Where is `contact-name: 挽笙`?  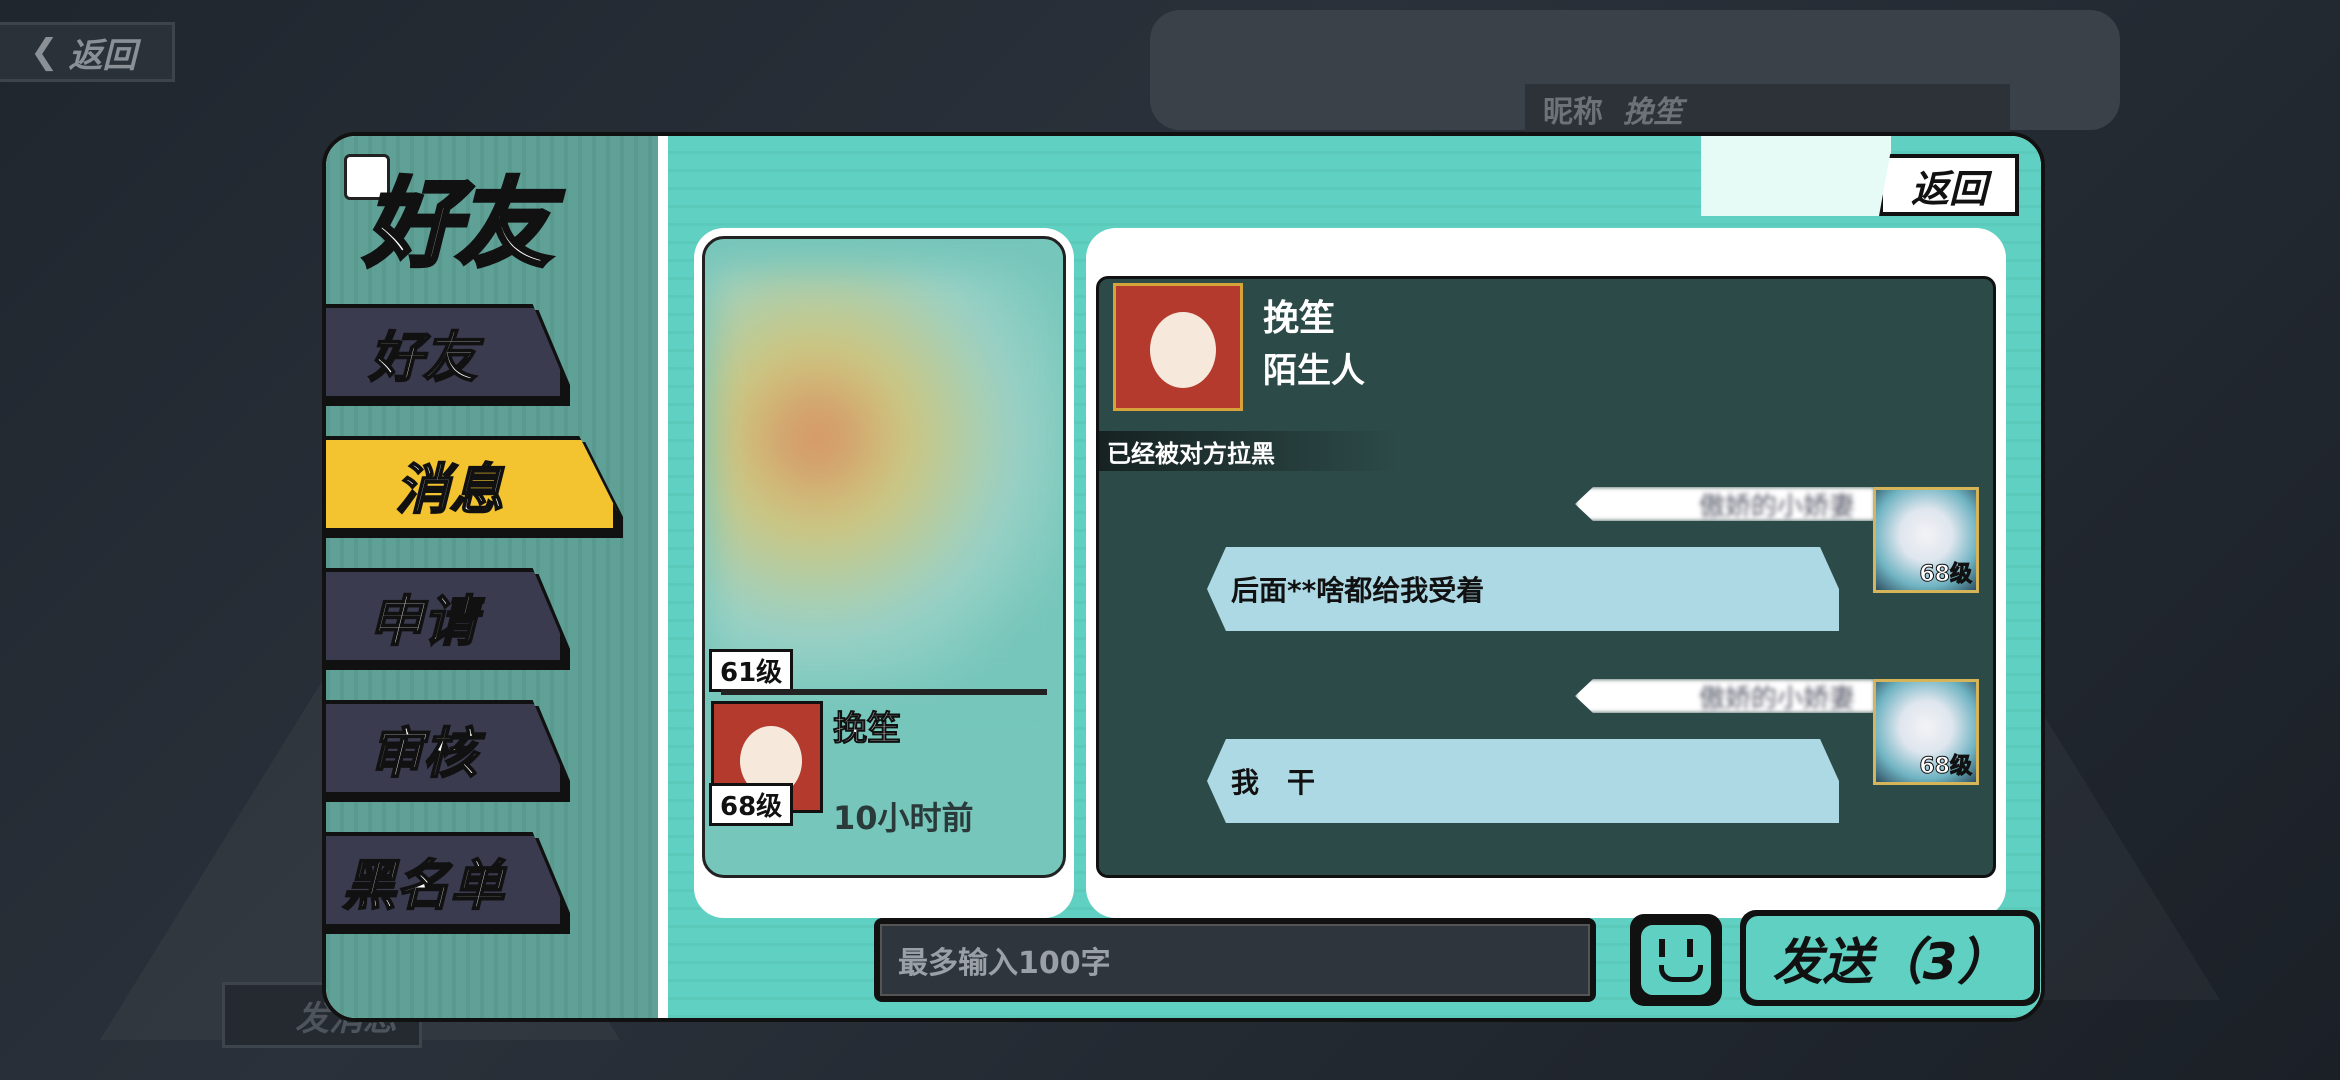
contact-name: 挽笙 is located at coordinates (1299, 318).